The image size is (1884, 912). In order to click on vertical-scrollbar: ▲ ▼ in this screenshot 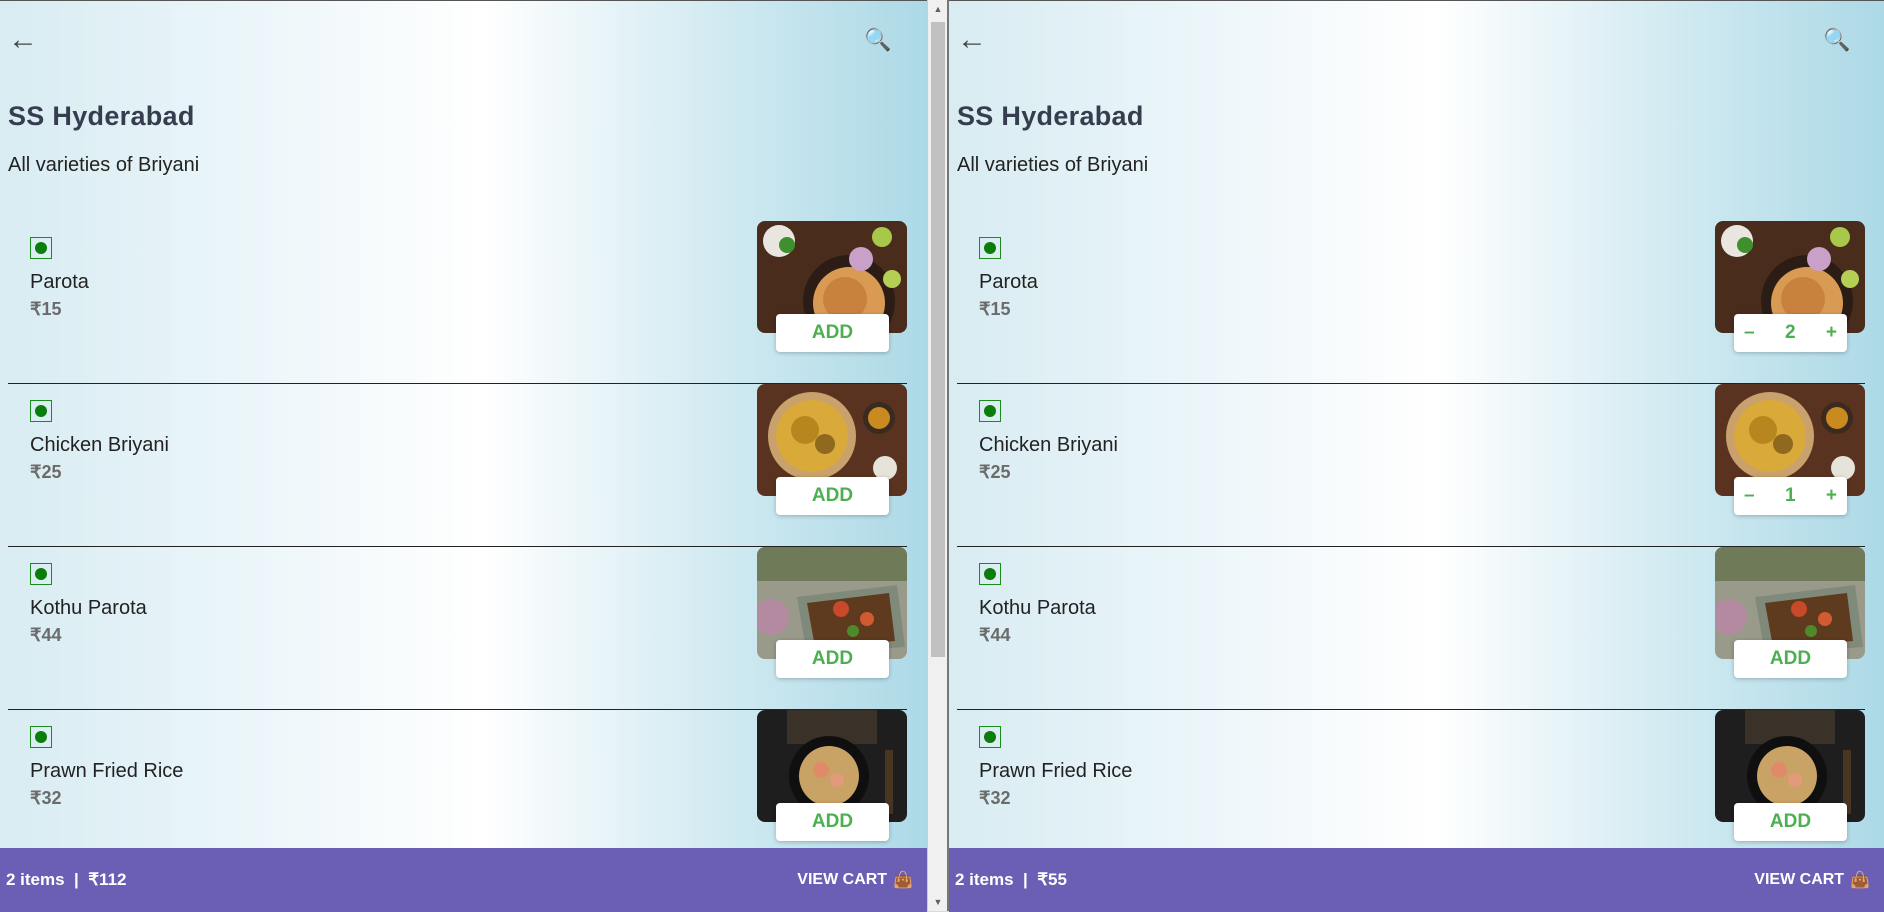, I will do `click(937, 455)`.